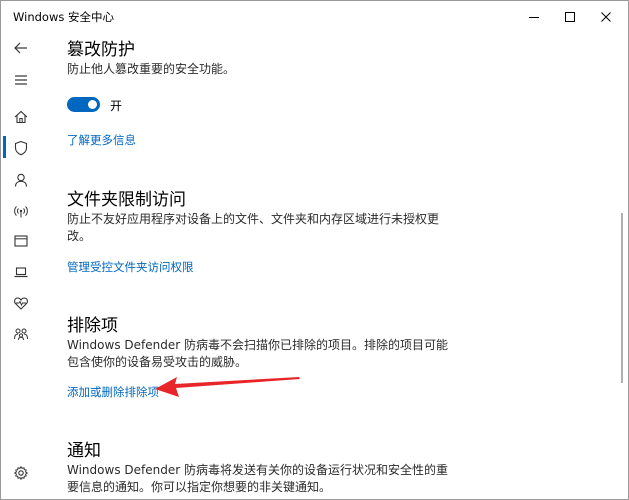  What do you see at coordinates (130, 267) in the screenshot?
I see `manage-controlled-folder-link: 管理受控文件夹访问权限` at bounding box center [130, 267].